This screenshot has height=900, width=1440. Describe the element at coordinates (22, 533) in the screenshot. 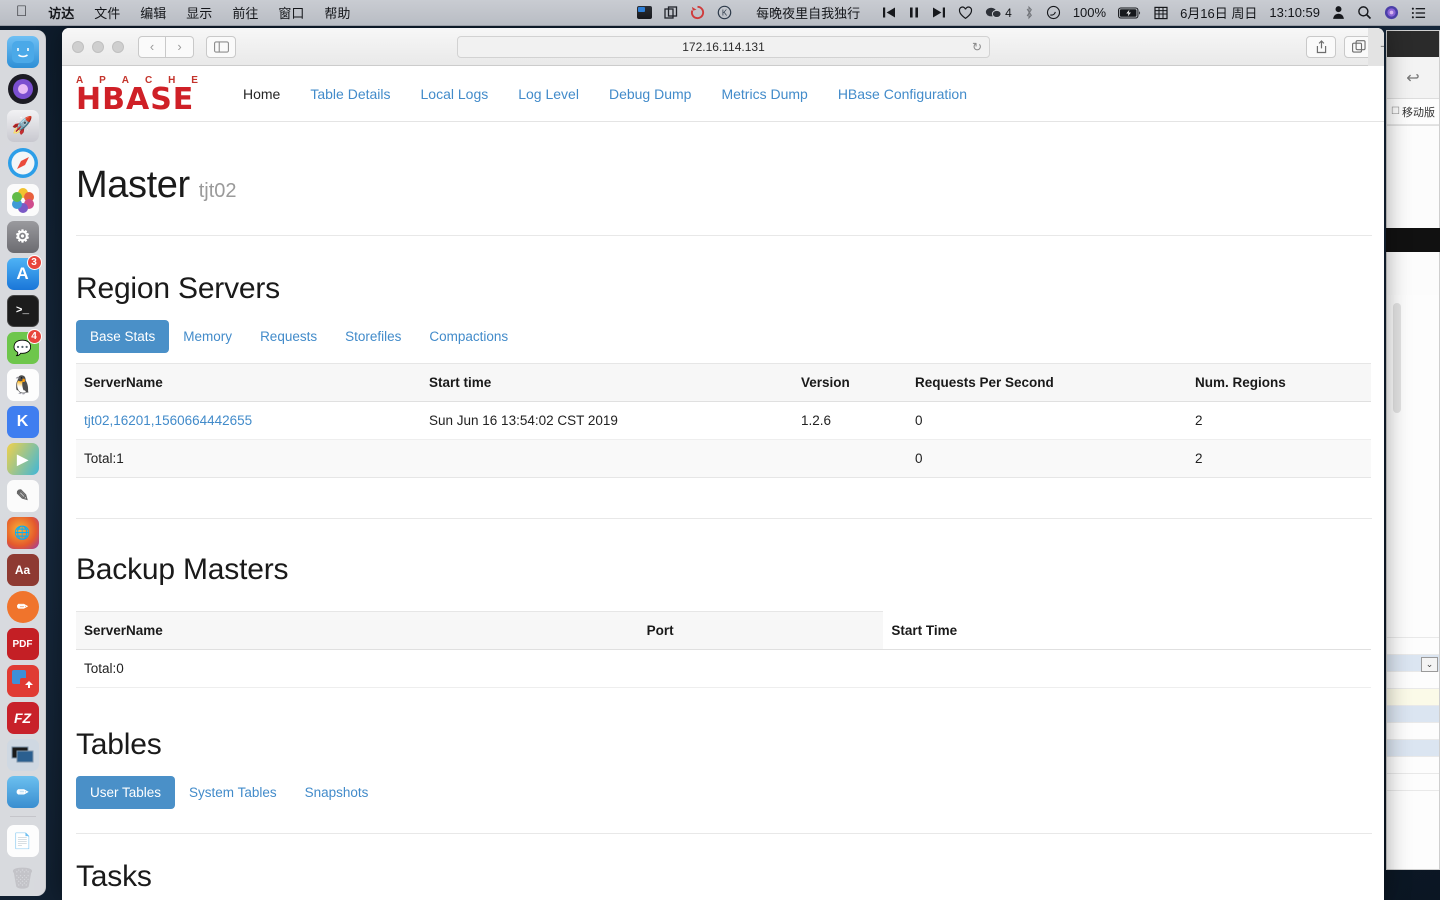

I see `dock-item-firefox: 🌐` at that location.